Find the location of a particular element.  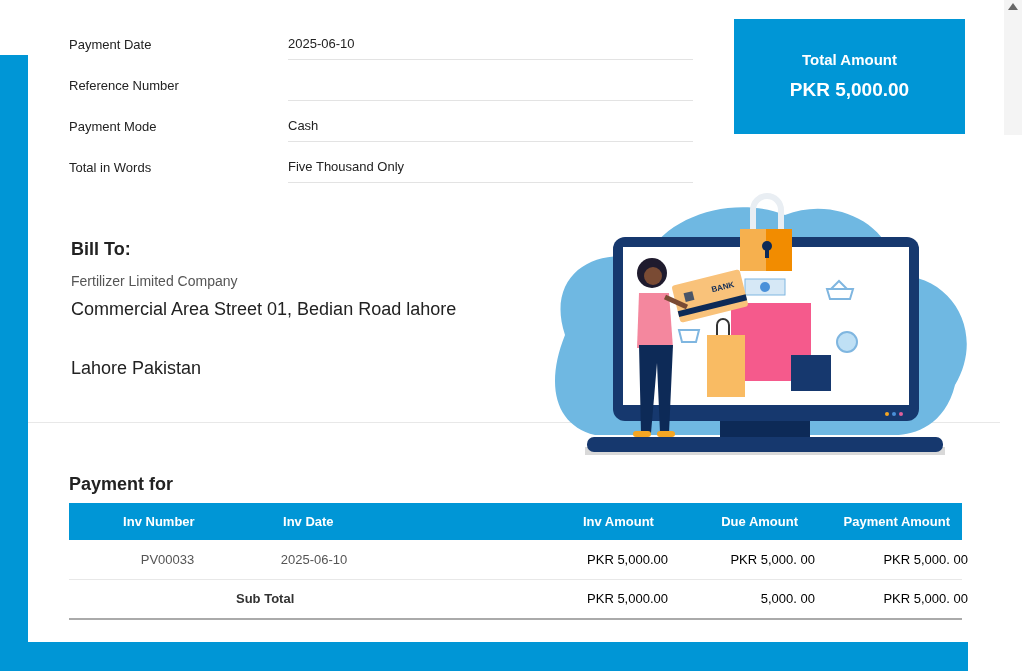

field-label: Total in Words is located at coordinates (111, 167).